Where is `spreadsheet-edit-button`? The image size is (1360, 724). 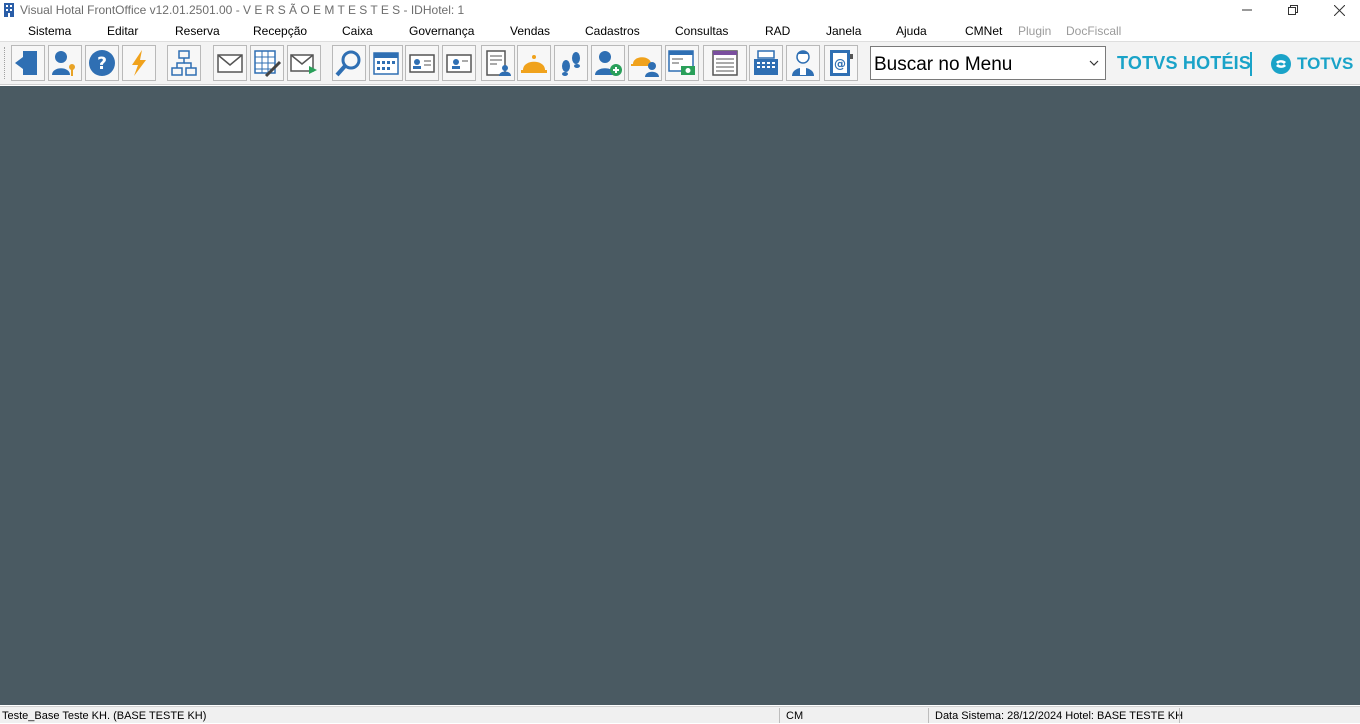 spreadsheet-edit-button is located at coordinates (267, 63).